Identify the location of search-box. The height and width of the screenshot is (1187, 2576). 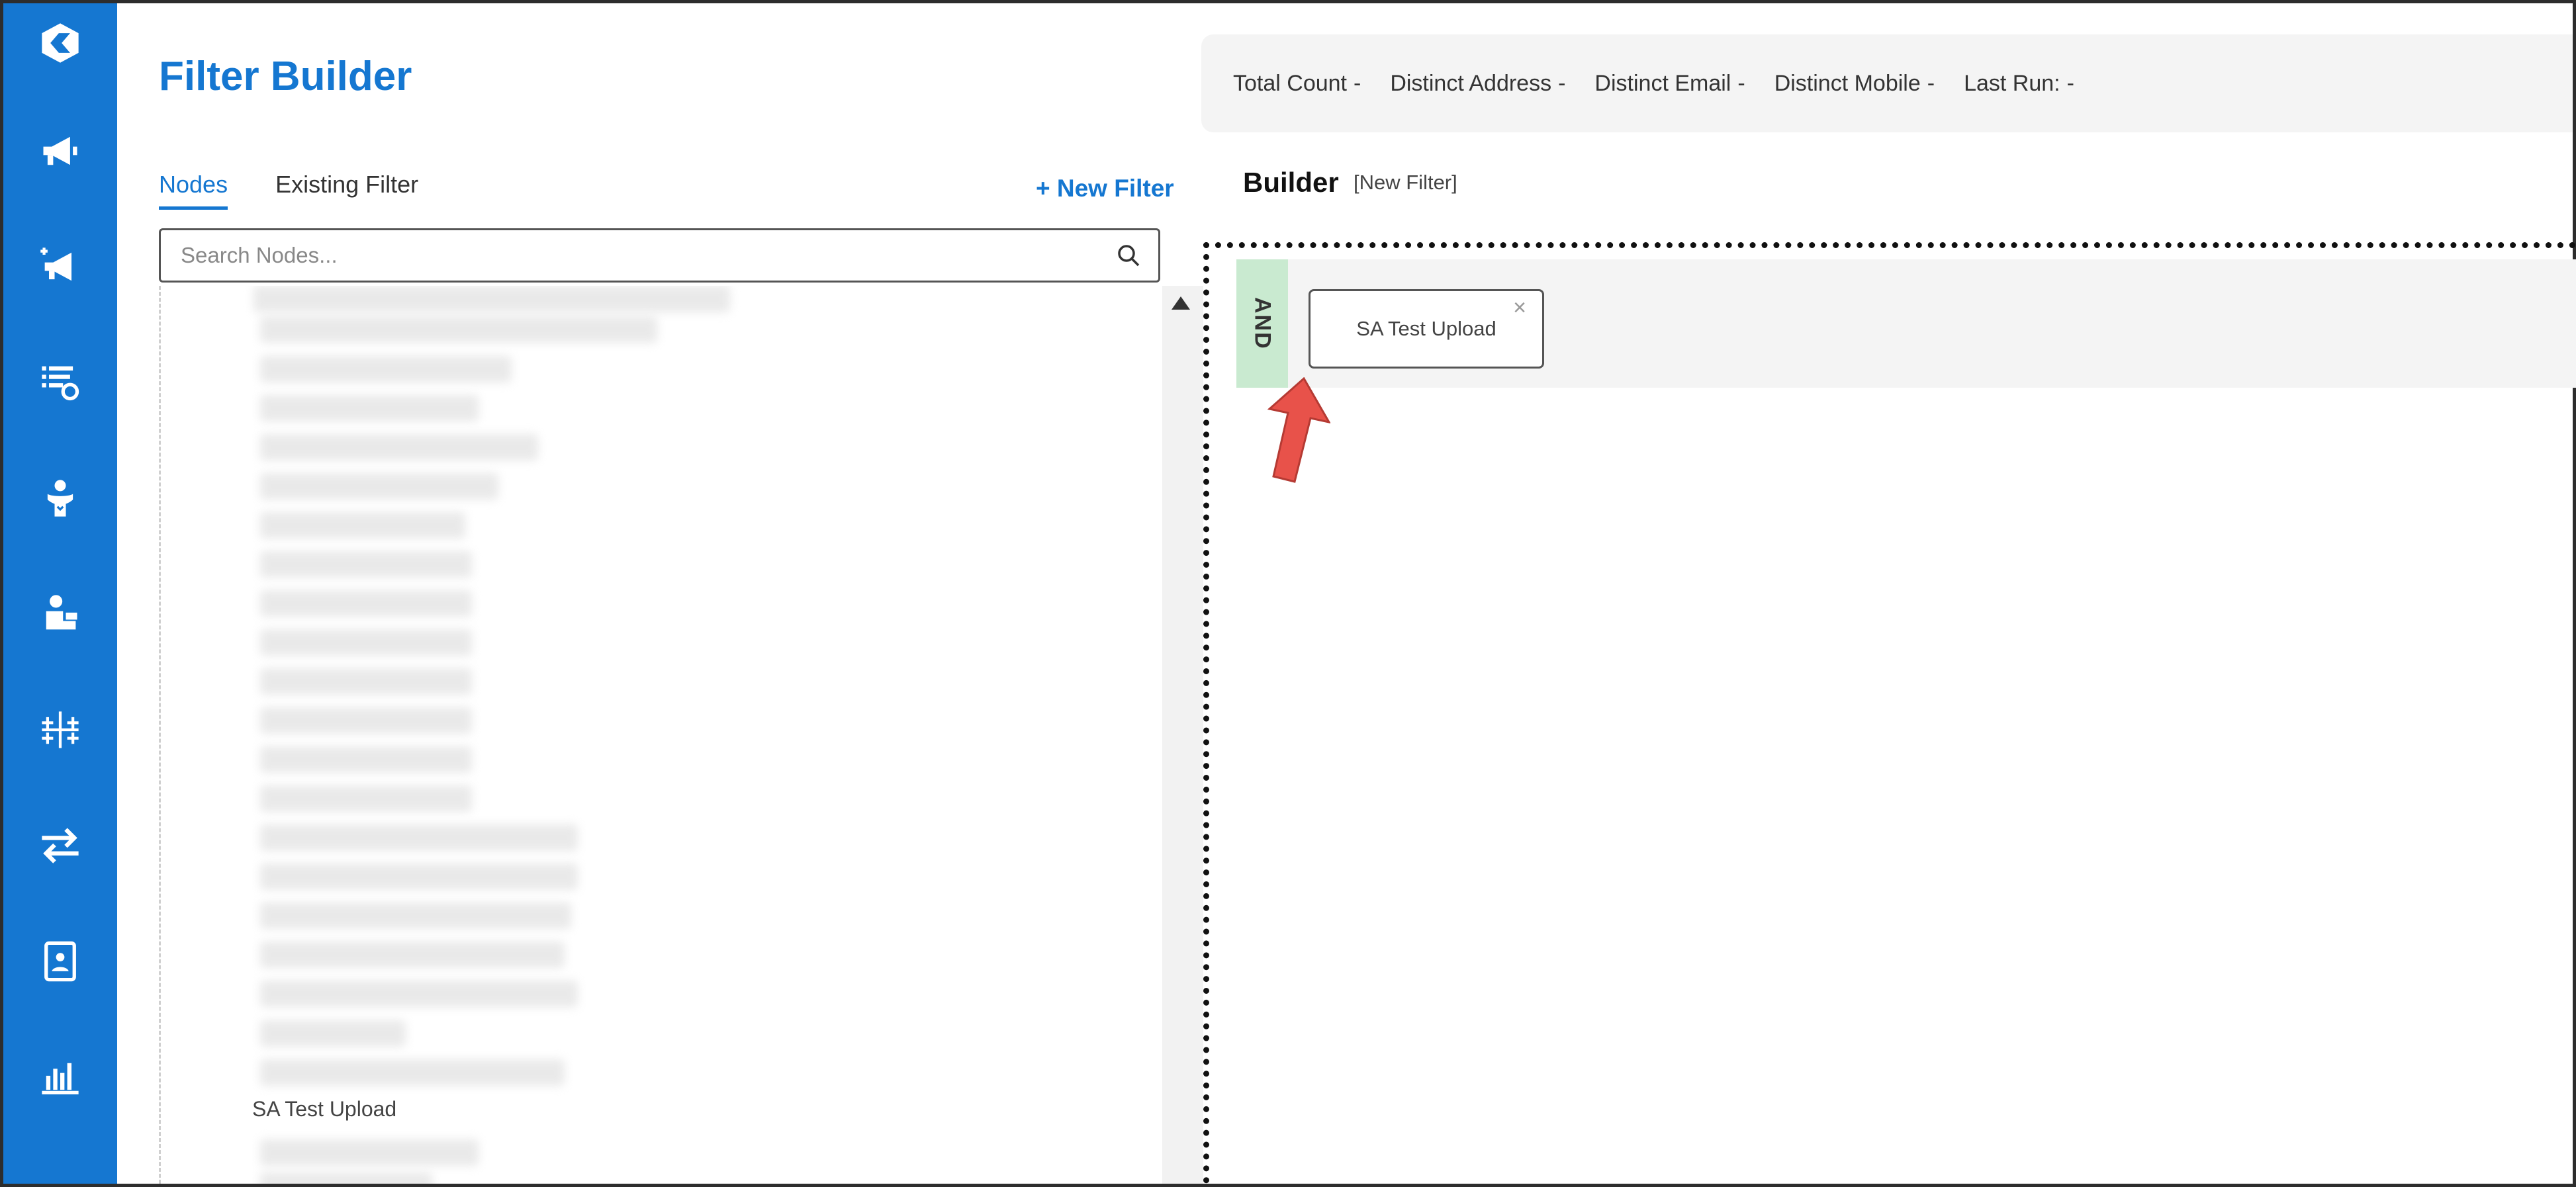
(659, 255).